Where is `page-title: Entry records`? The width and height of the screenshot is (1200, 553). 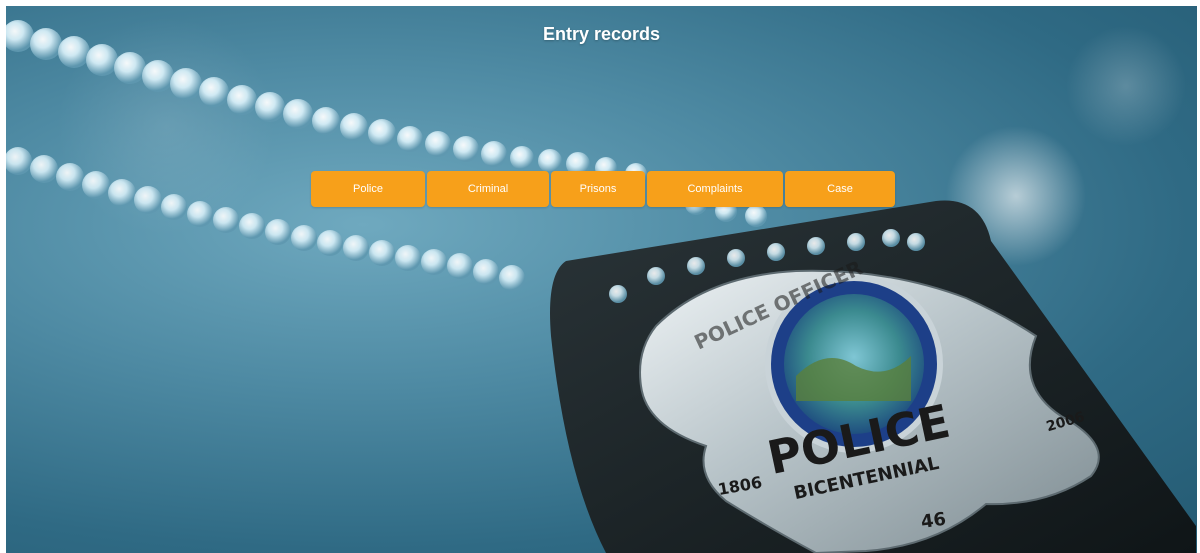 page-title: Entry records is located at coordinates (601, 34).